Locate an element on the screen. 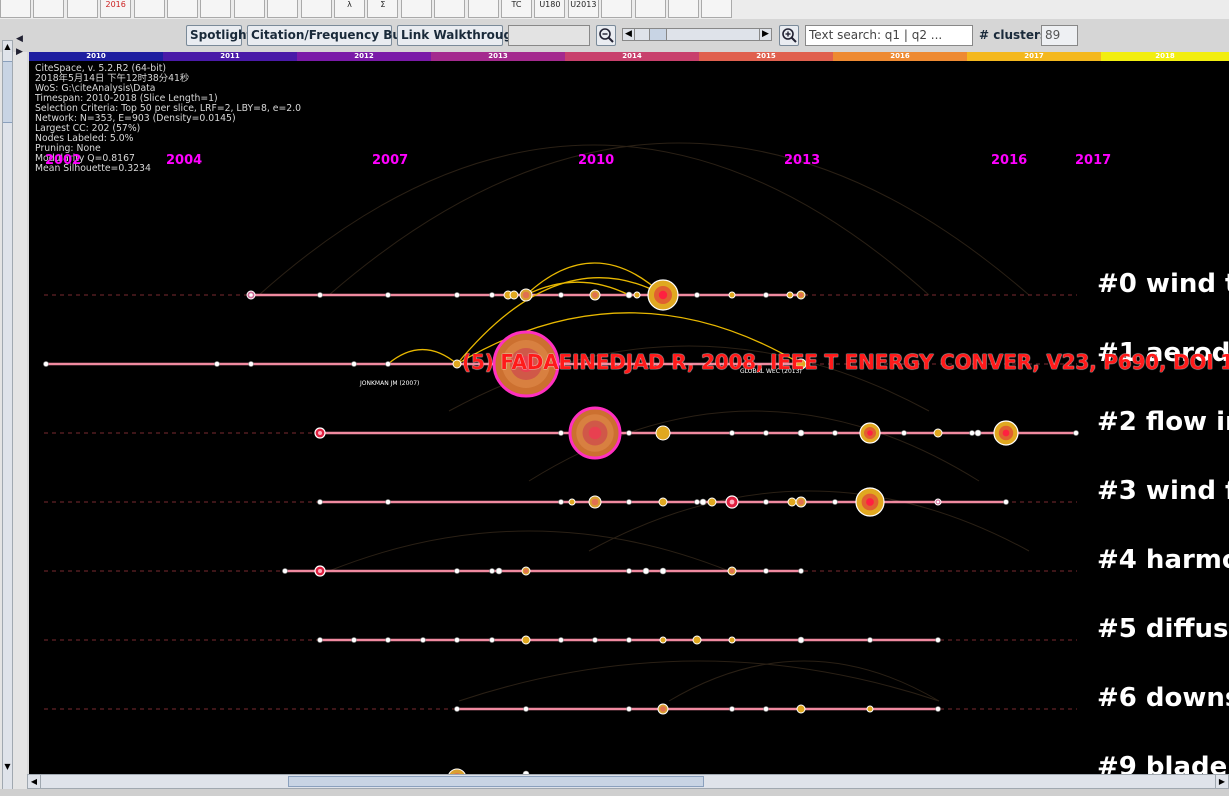  target-icon is located at coordinates (283, 9).